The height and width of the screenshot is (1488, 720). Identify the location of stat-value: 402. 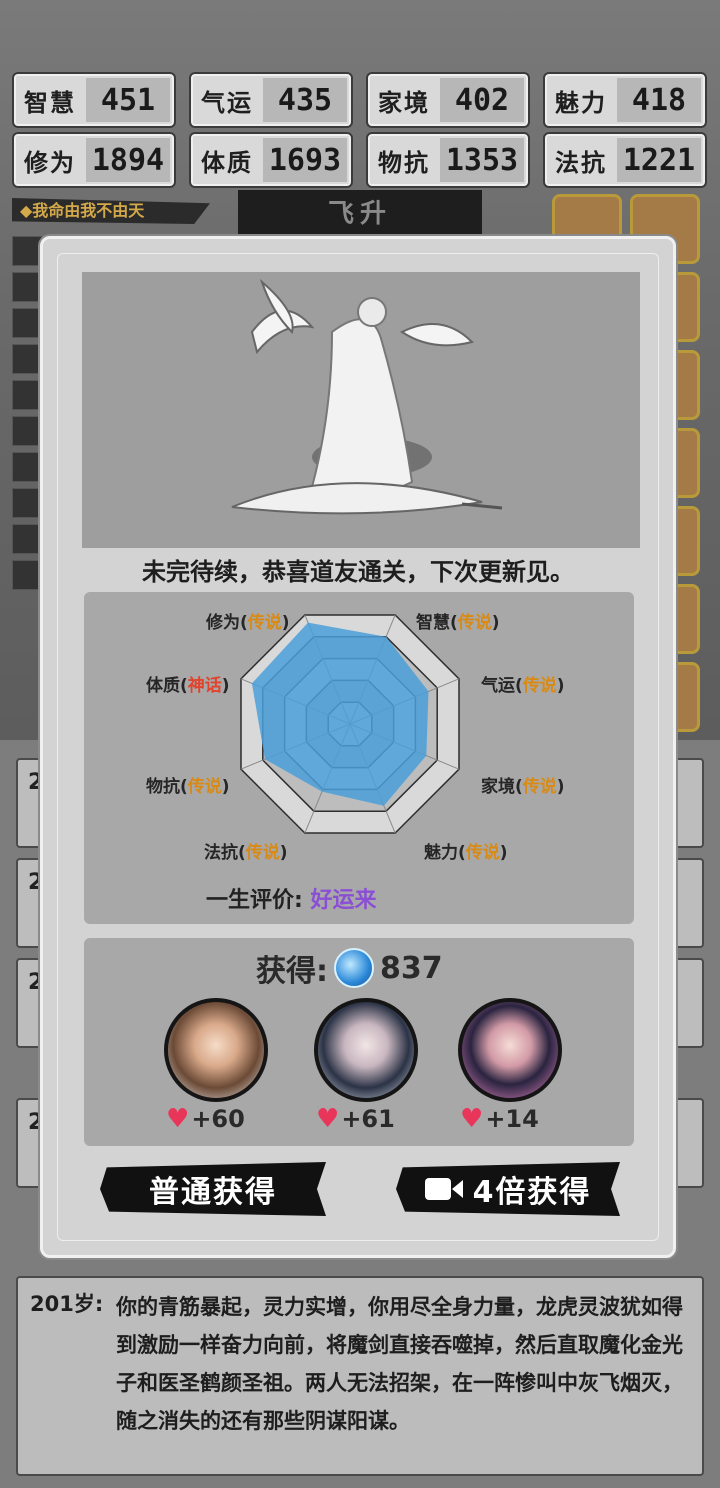
(482, 100).